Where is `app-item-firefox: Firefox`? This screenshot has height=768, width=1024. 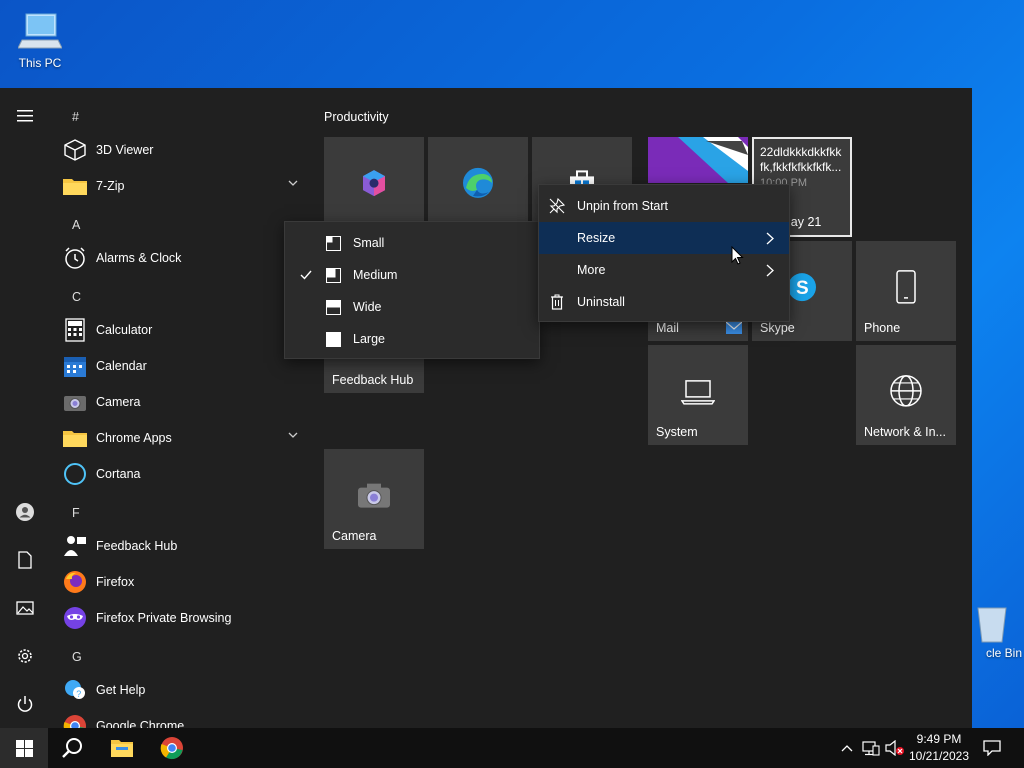
app-item-firefox: Firefox is located at coordinates (187, 582).